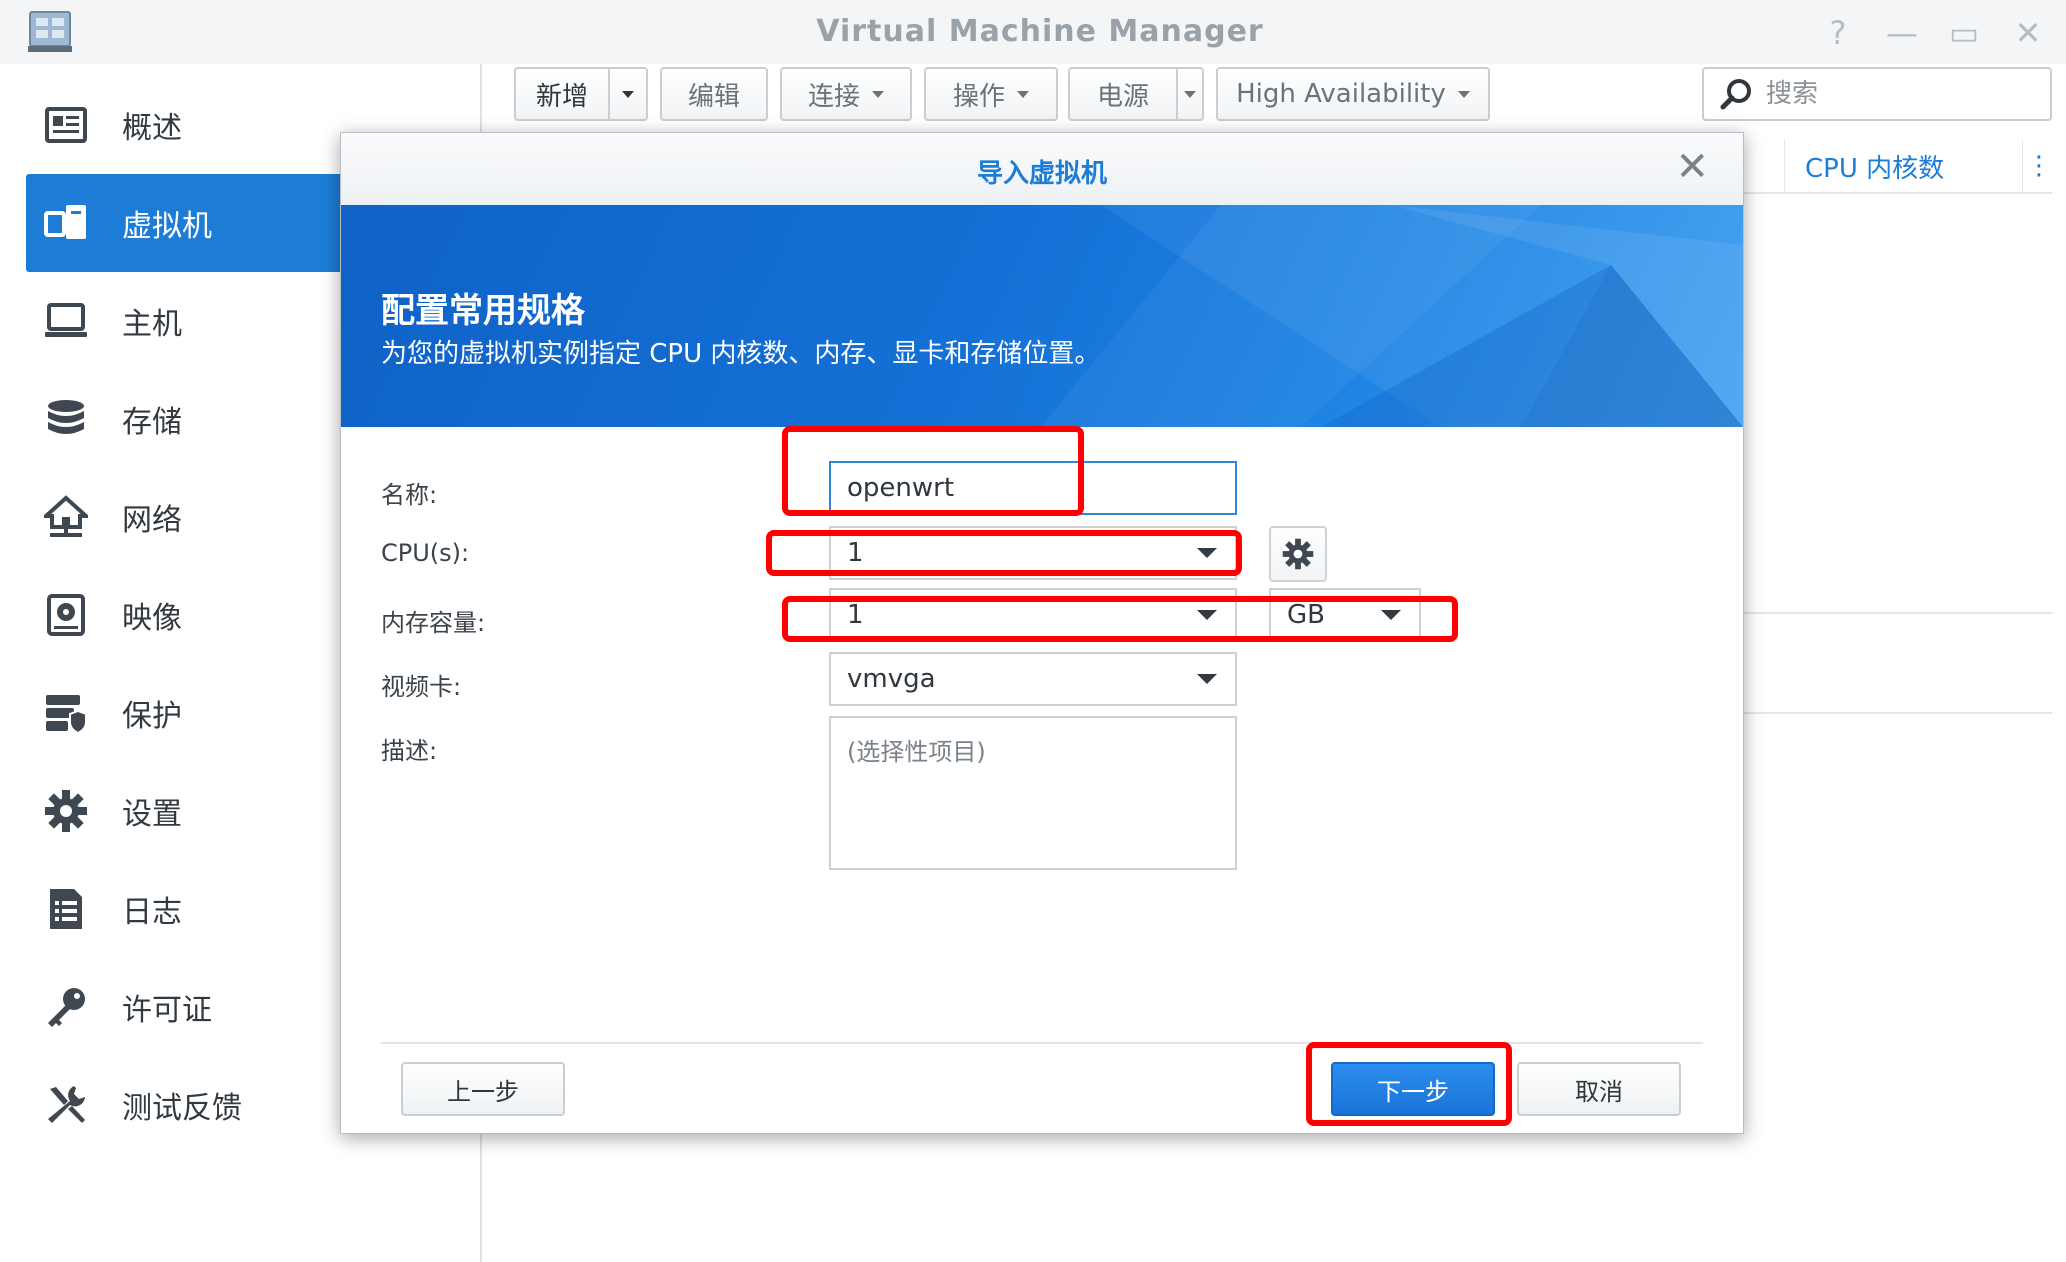  I want to click on dropdown-arrow-icon, so click(1207, 679).